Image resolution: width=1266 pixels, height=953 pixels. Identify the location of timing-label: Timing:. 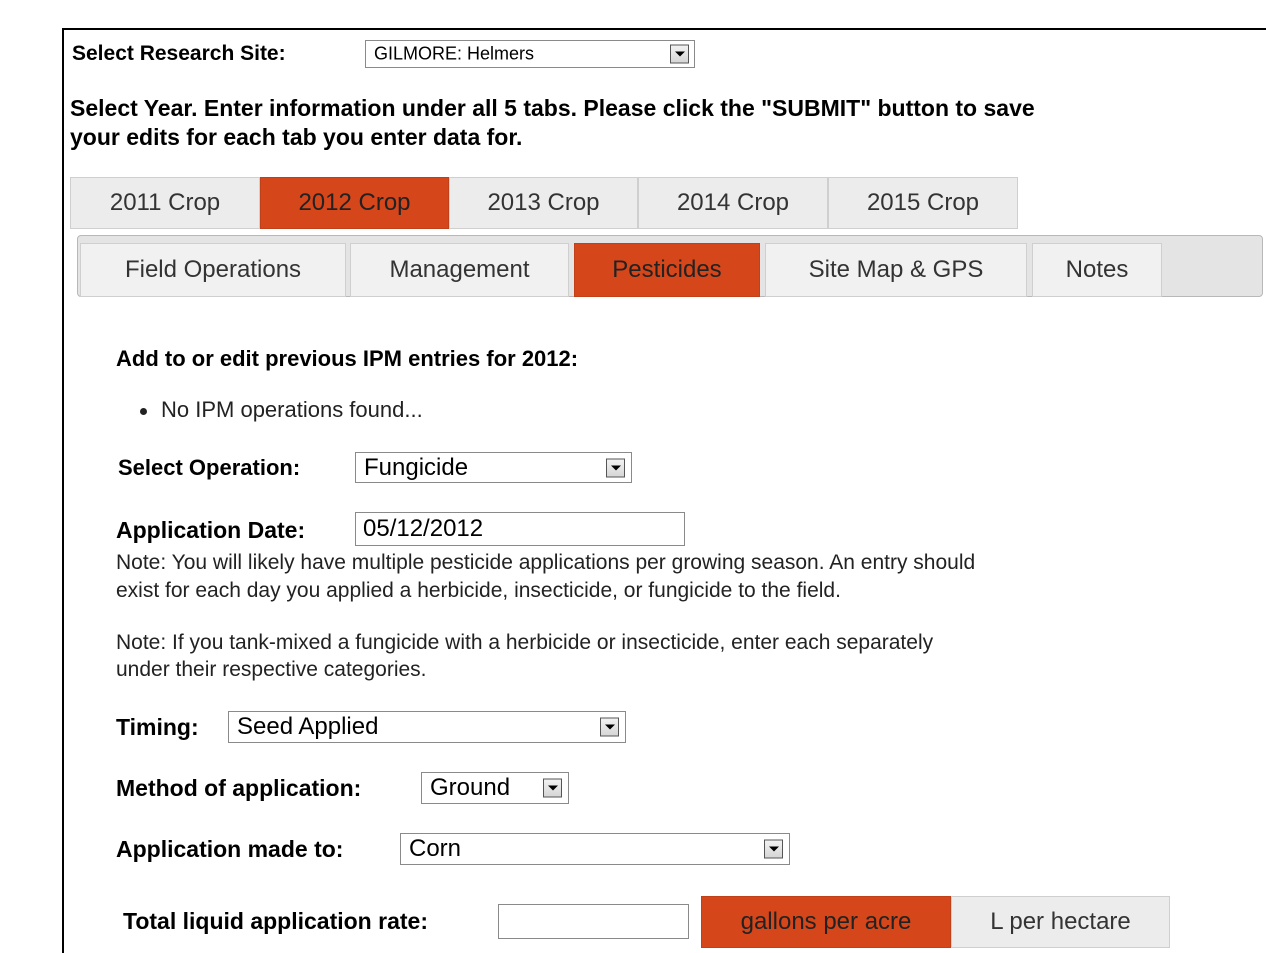
(157, 727).